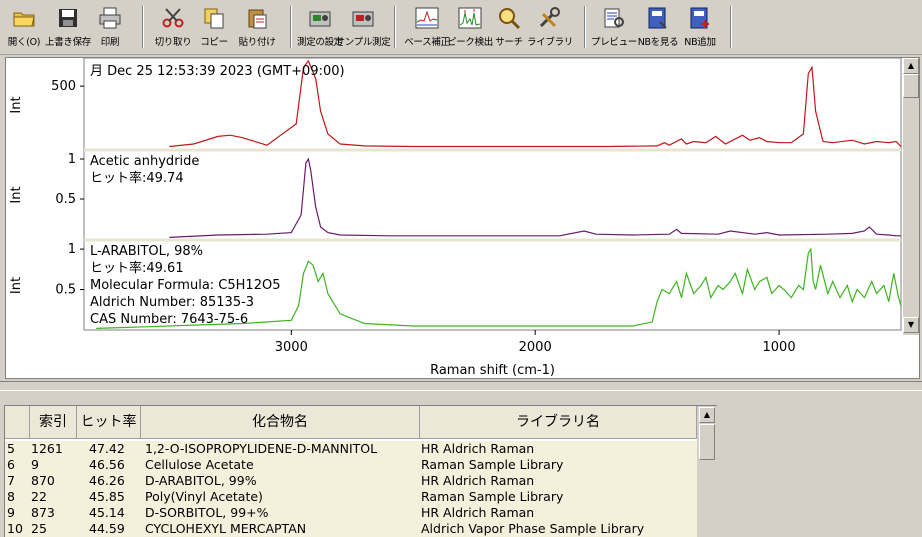 Image resolution: width=922 pixels, height=537 pixels. Describe the element at coordinates (137, 178) in the screenshot. I see `panel-annotation: ヒット率:49.74` at that location.